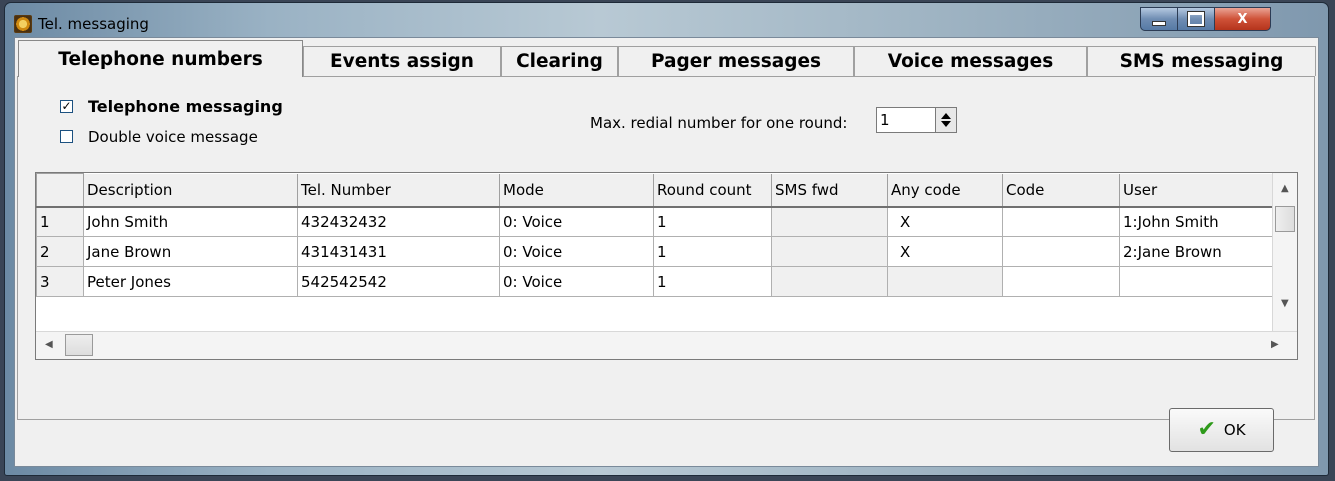 This screenshot has width=1335, height=481. I want to click on tab-voice-messages: Voice messages, so click(970, 61).